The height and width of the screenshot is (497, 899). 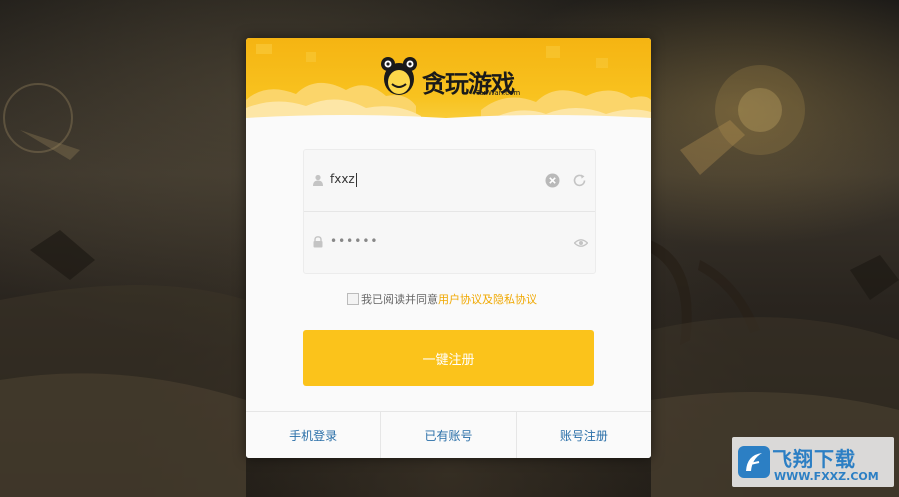 I want to click on user-icon, so click(x=318, y=180).